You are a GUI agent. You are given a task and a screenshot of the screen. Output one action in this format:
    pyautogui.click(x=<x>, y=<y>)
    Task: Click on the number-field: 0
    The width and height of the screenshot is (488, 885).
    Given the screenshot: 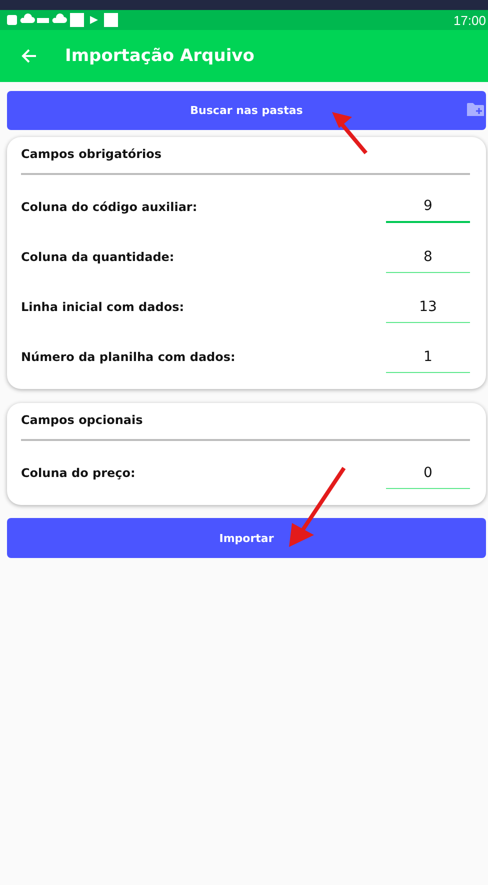 What is the action you would take?
    pyautogui.click(x=428, y=473)
    